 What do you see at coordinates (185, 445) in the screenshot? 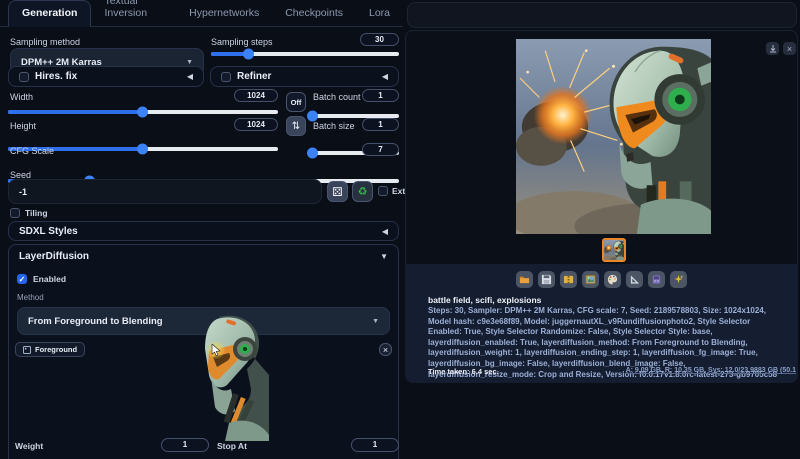
I see `weight-input: 1` at bounding box center [185, 445].